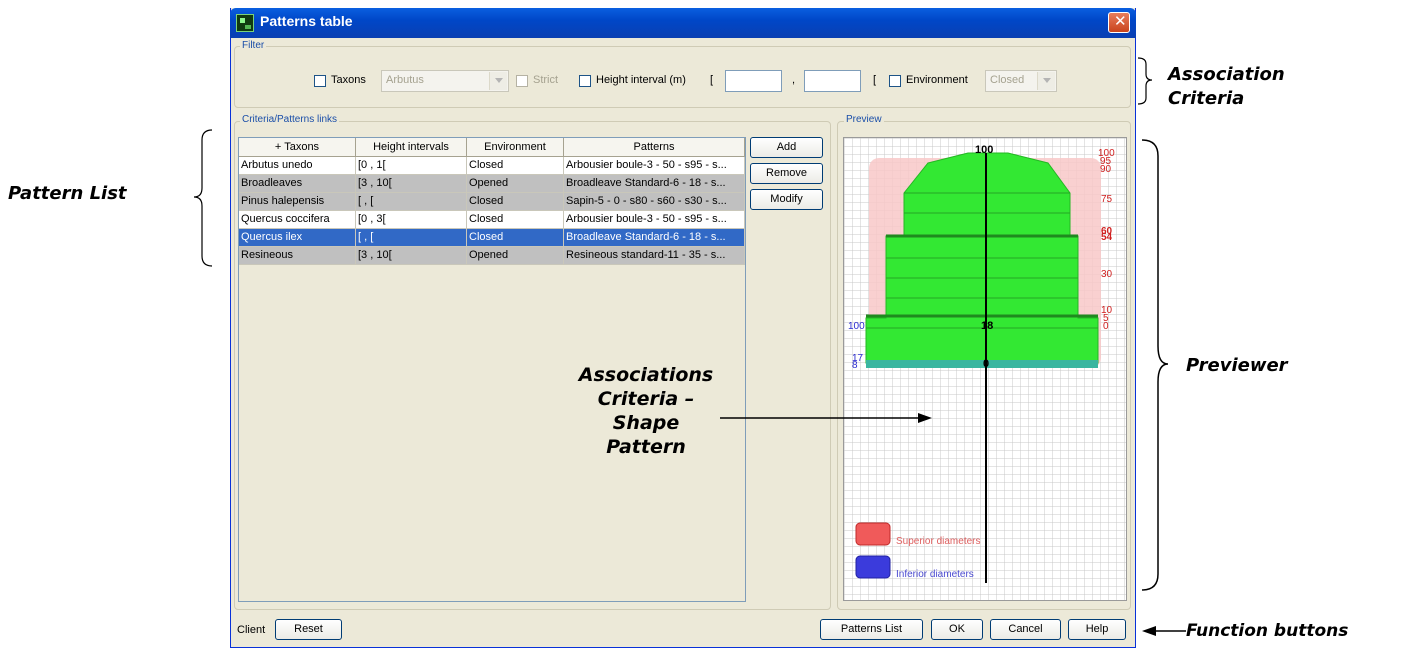 The width and height of the screenshot is (1412, 648). Describe the element at coordinates (1237, 365) in the screenshot. I see `annotation-previewer: Previewer` at that location.